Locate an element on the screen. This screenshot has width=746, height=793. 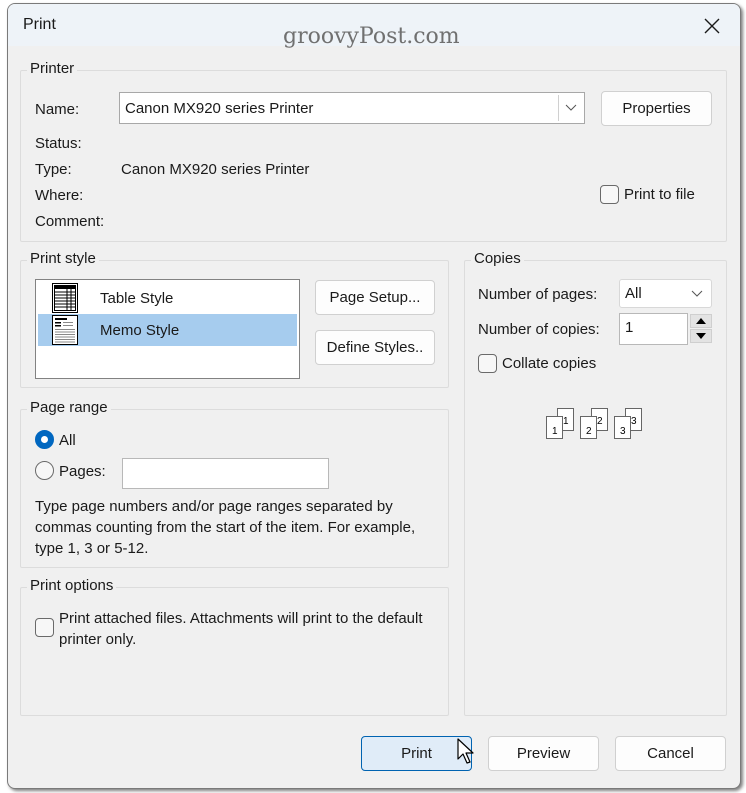
mouse-cursor-icon is located at coordinates (465, 751).